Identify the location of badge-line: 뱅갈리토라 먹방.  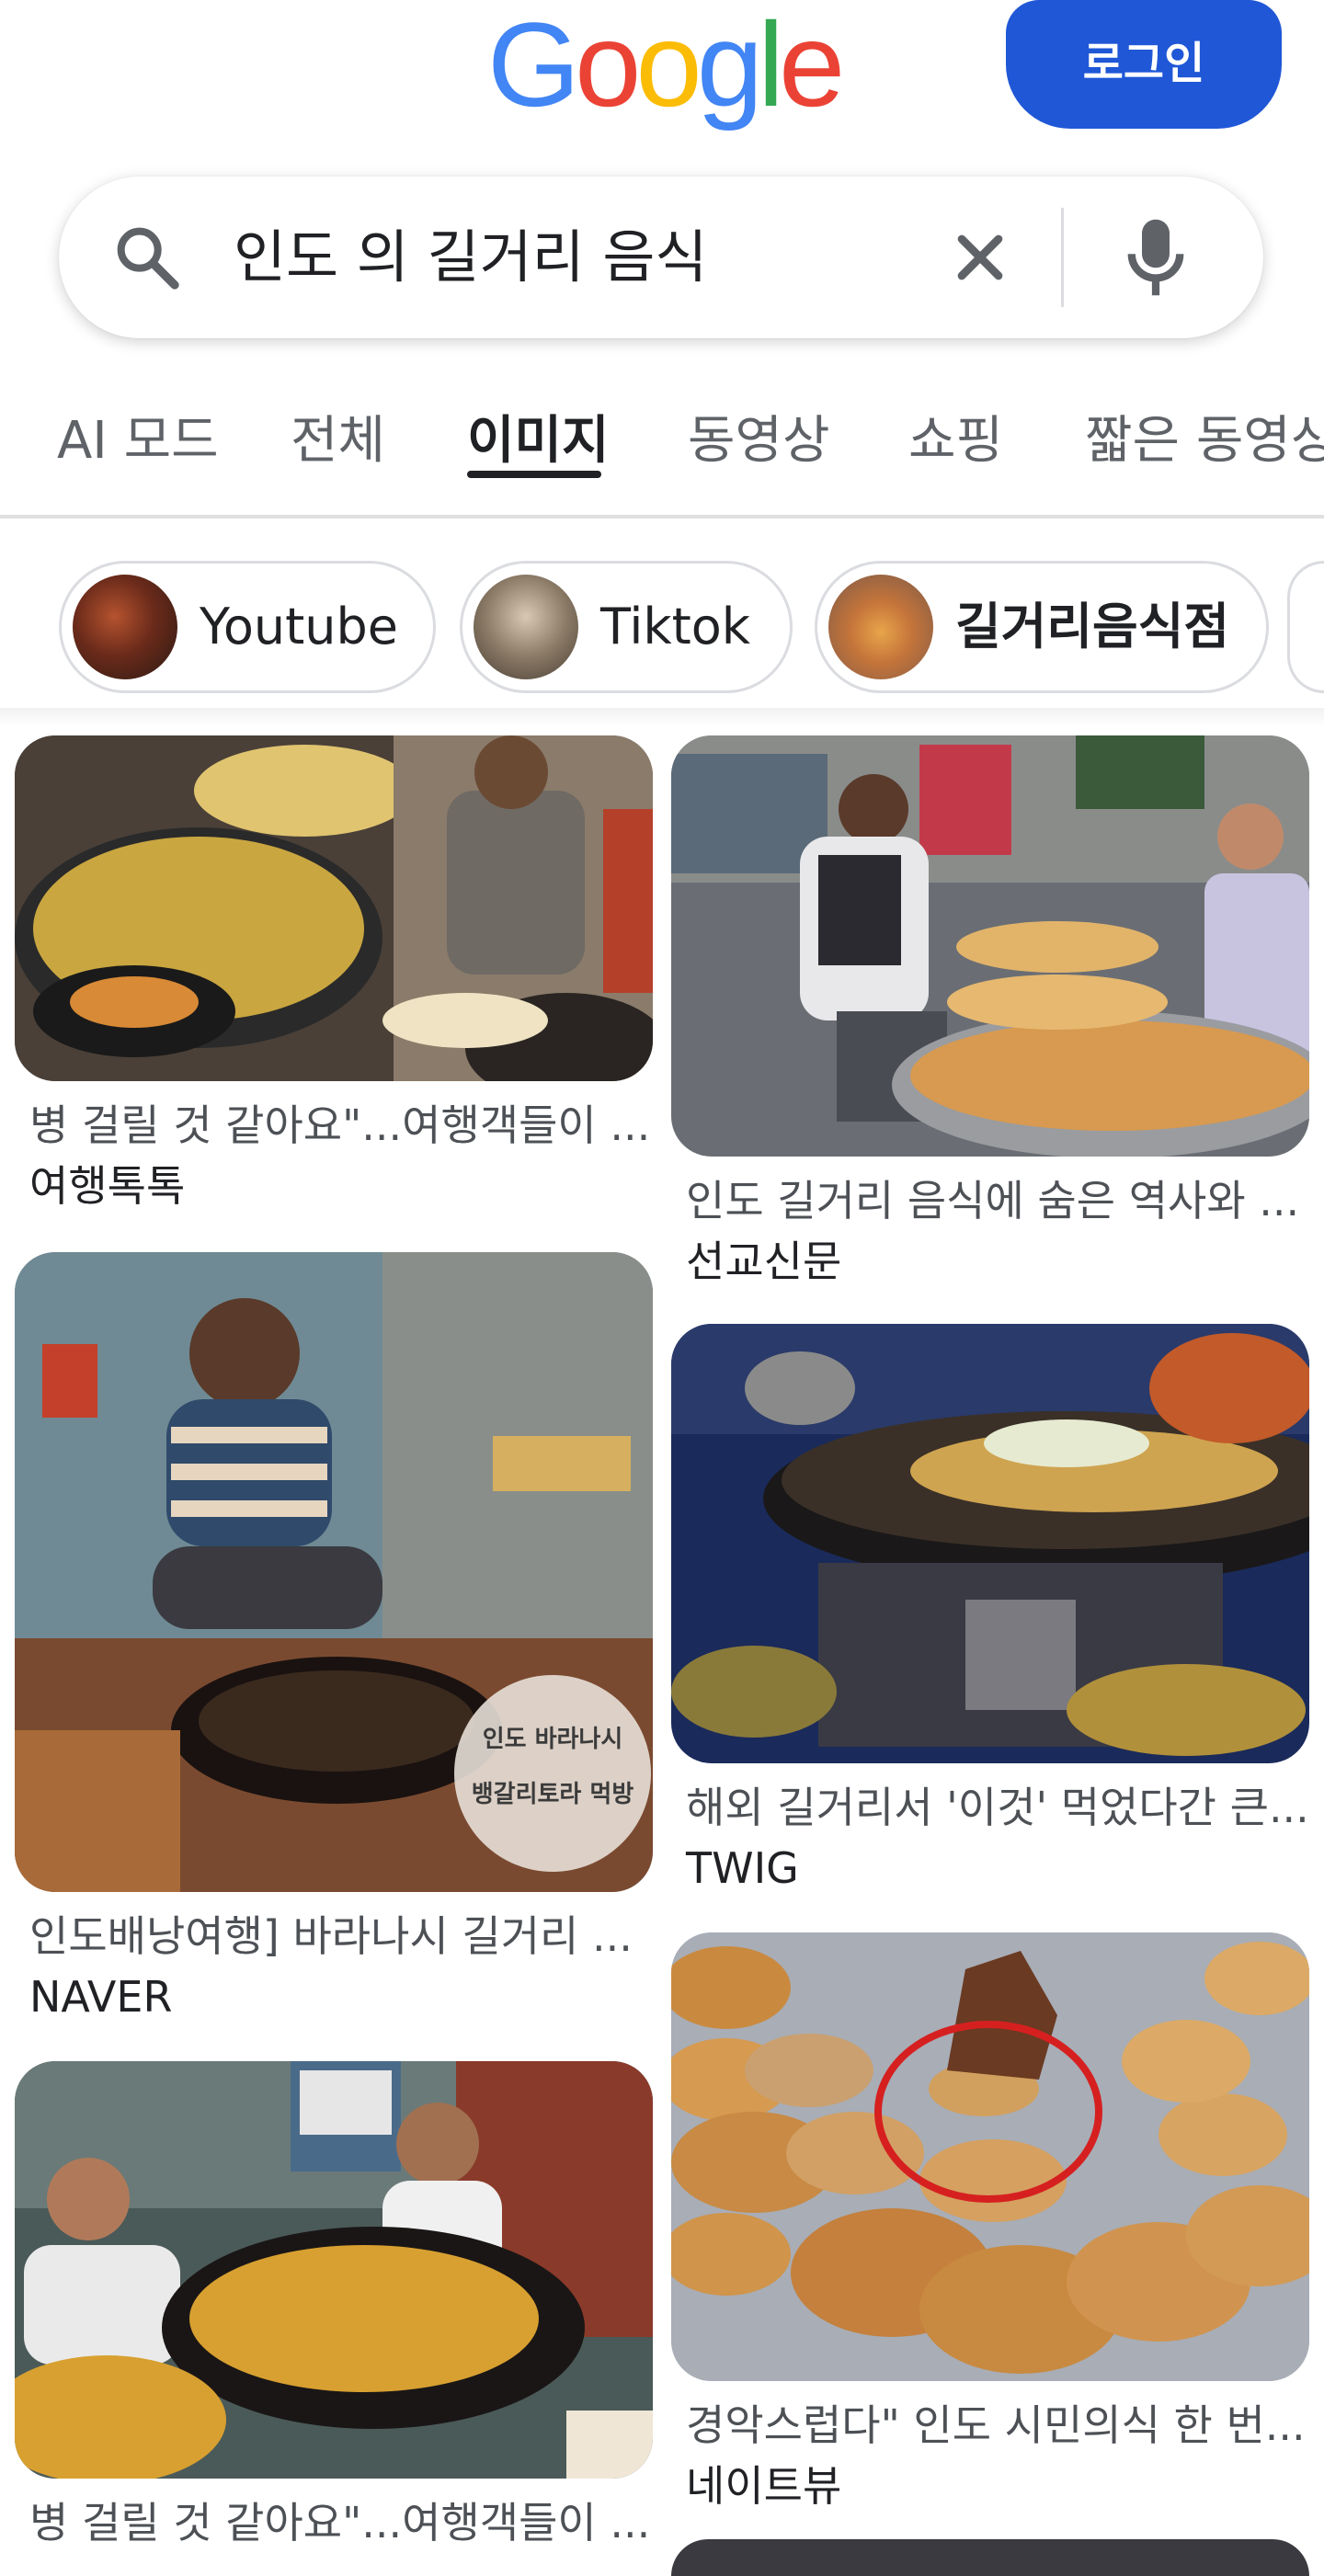
(552, 1794).